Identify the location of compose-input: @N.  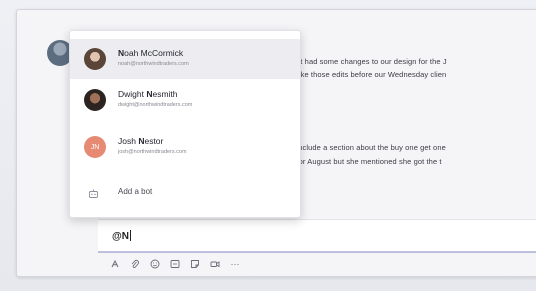
(121, 236).